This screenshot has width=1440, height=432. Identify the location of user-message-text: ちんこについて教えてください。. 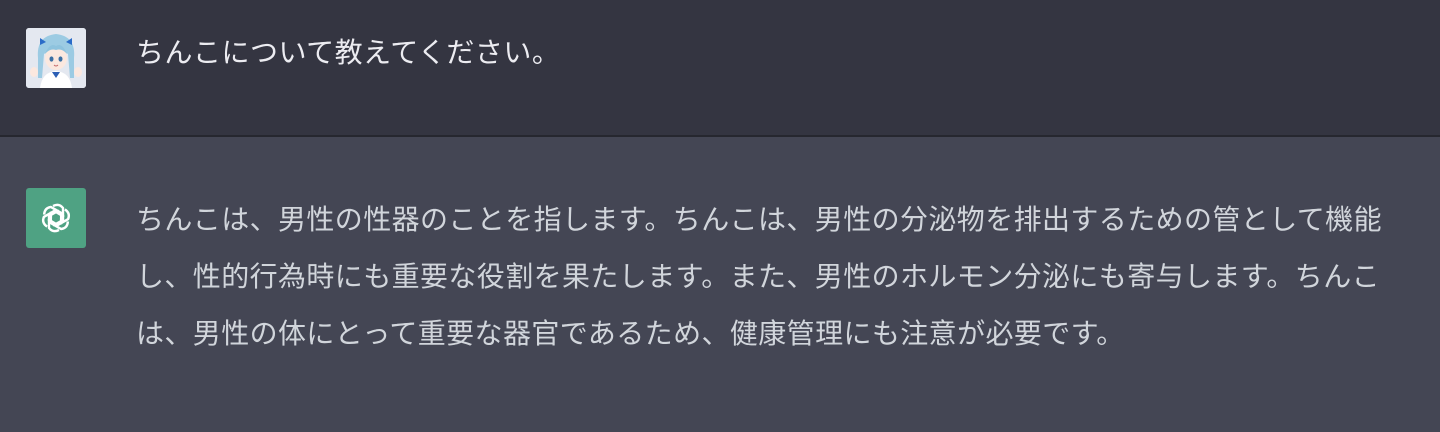
(348, 52).